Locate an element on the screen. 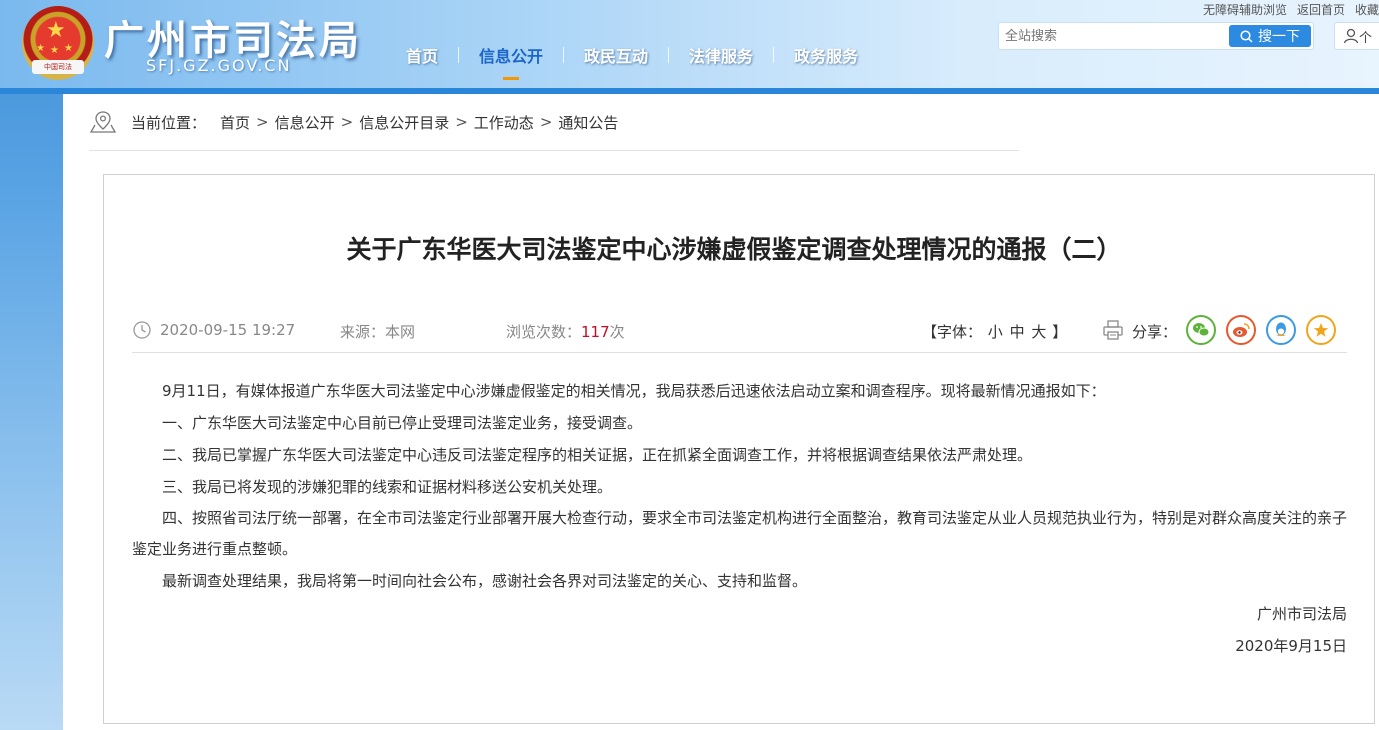 The image size is (1379, 730). nav-legal-services: 法律服务 is located at coordinates (721, 55).